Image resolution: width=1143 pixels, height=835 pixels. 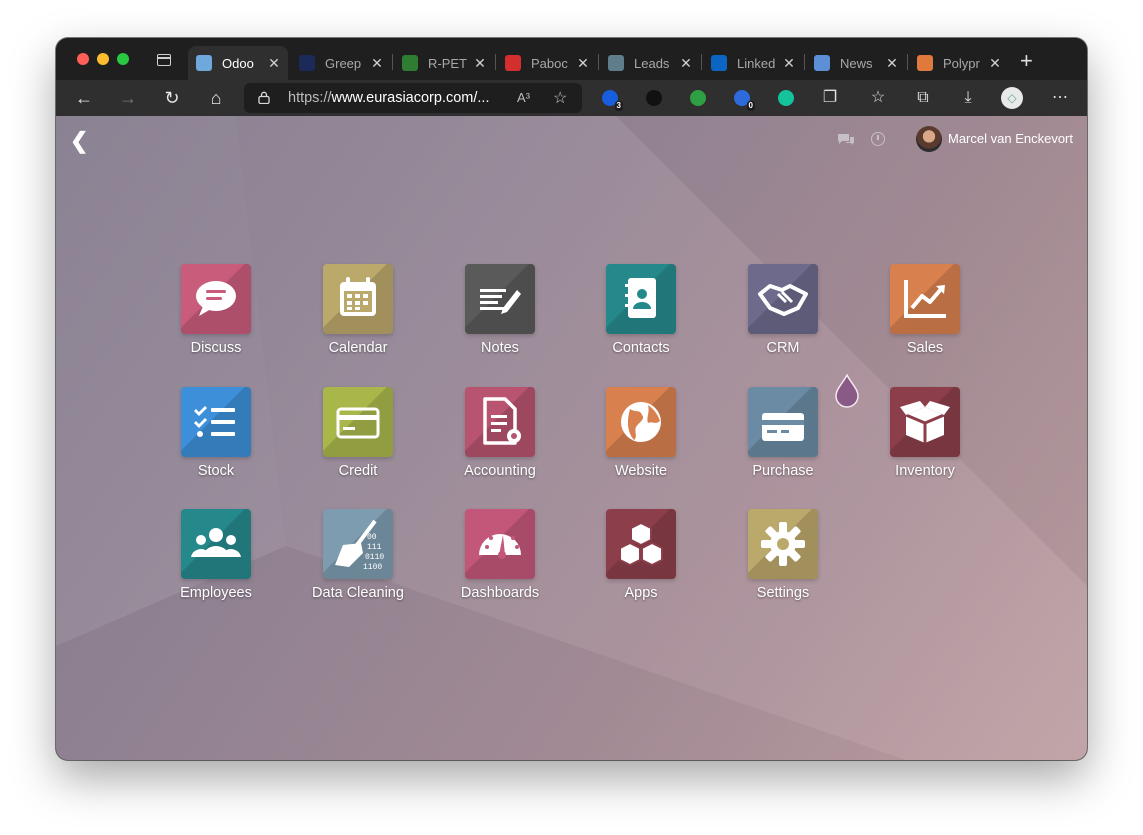 What do you see at coordinates (786, 98) in the screenshot?
I see `grammarly-icon` at bounding box center [786, 98].